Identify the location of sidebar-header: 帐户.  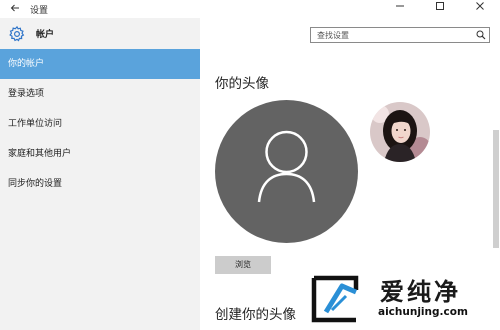
(100, 33).